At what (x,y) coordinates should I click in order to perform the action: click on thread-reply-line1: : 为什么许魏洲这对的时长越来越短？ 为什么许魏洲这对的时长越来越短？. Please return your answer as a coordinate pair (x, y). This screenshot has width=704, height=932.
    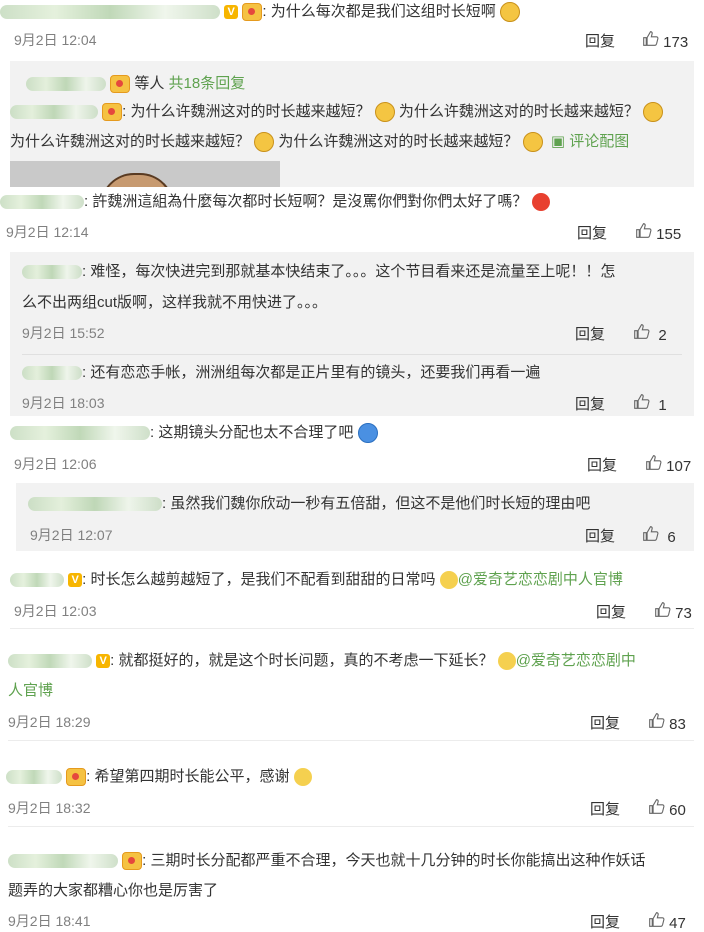
    Looking at the image, I should click on (337, 112).